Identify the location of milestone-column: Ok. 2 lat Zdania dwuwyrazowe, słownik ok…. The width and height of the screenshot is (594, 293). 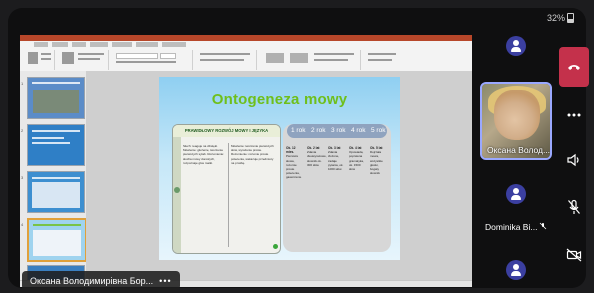
(317, 156).